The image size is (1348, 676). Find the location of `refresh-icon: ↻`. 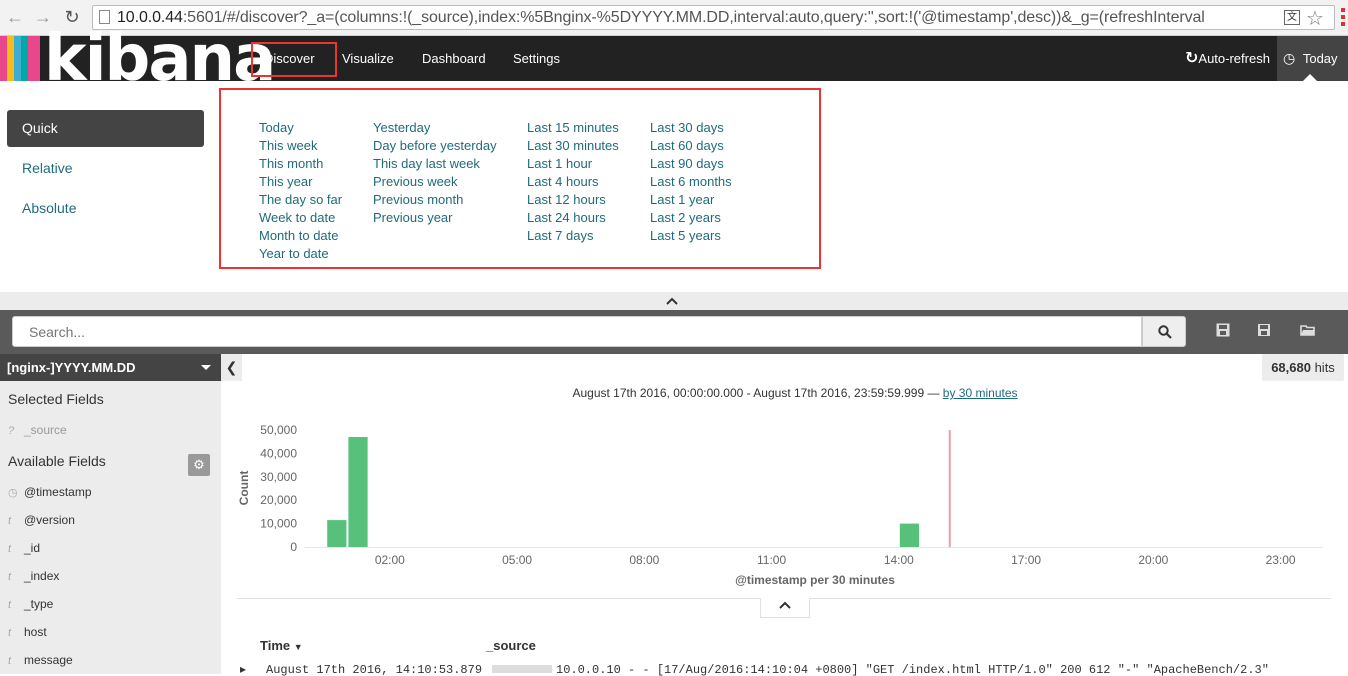

refresh-icon: ↻ is located at coordinates (1192, 58).